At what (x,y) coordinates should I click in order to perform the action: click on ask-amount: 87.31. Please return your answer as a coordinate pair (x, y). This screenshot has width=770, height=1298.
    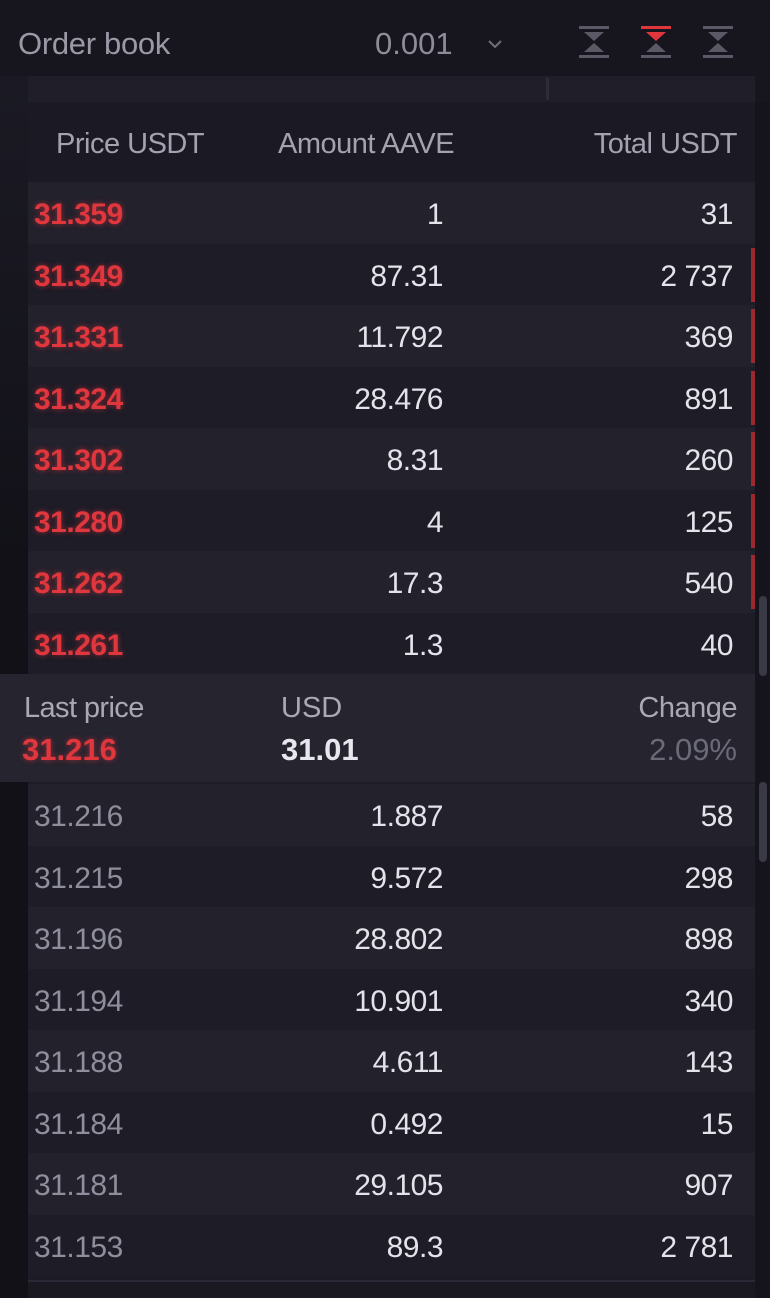
    Looking at the image, I should click on (406, 276).